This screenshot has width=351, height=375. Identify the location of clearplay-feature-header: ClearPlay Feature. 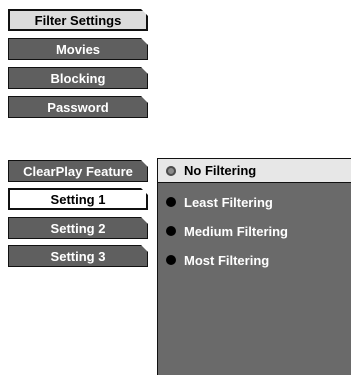
(78, 171).